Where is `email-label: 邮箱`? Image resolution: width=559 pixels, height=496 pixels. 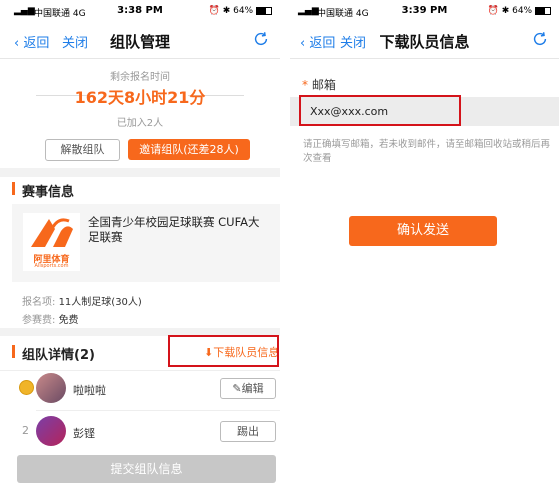
email-label: 邮箱 is located at coordinates (323, 85).